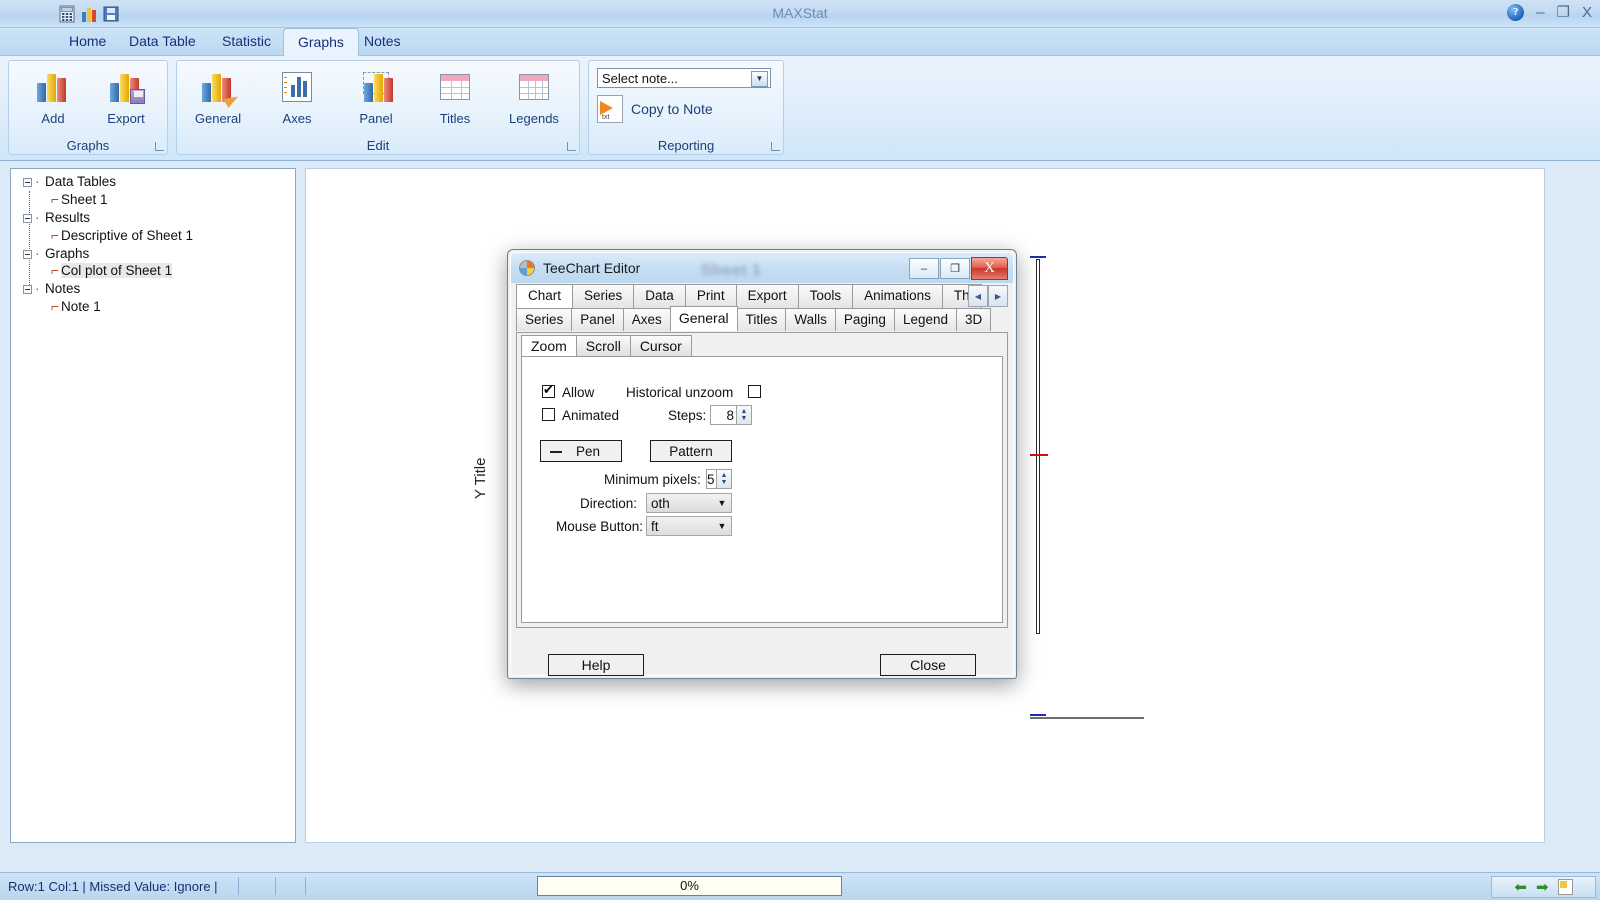  I want to click on ribbon-tab-data-table: Data Table, so click(162, 42).